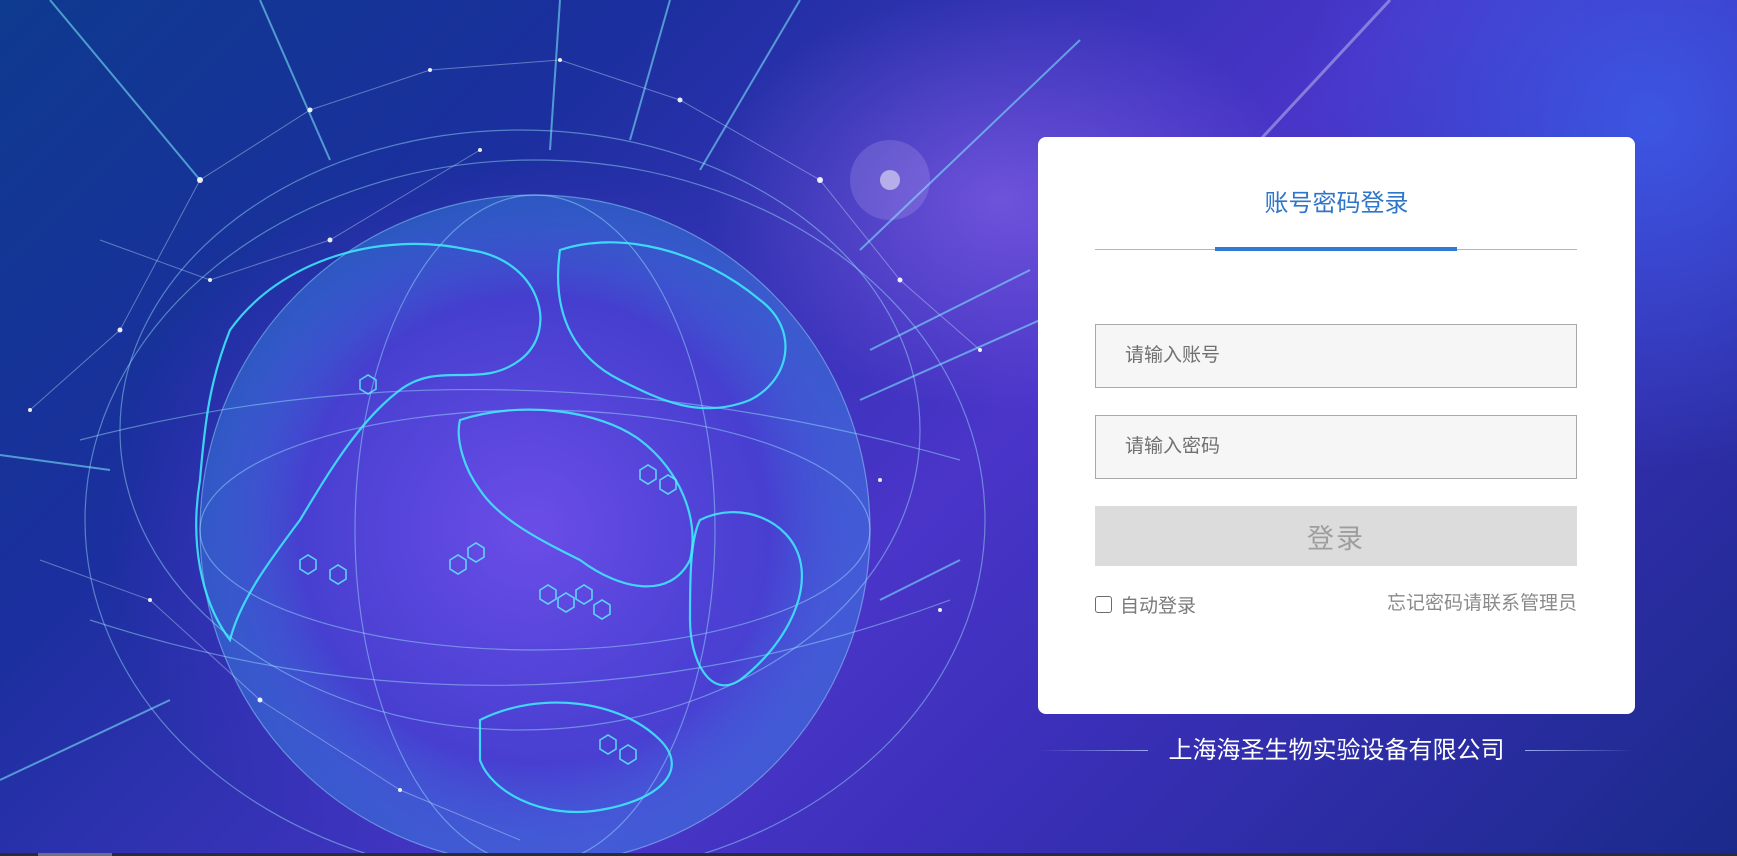 This screenshot has height=856, width=1737. Describe the element at coordinates (1103, 604) in the screenshot. I see `auto-login-checkbox` at that location.